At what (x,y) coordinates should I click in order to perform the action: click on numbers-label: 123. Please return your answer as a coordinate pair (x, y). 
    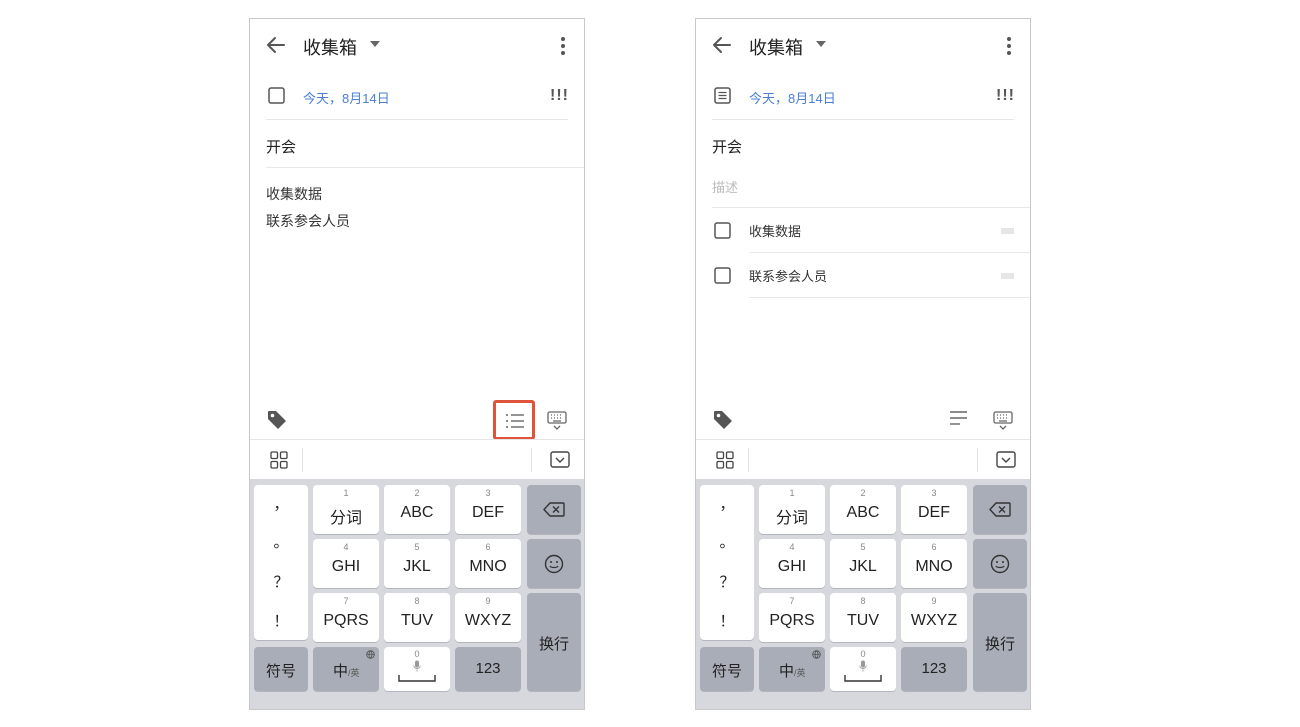
    Looking at the image, I should click on (934, 668).